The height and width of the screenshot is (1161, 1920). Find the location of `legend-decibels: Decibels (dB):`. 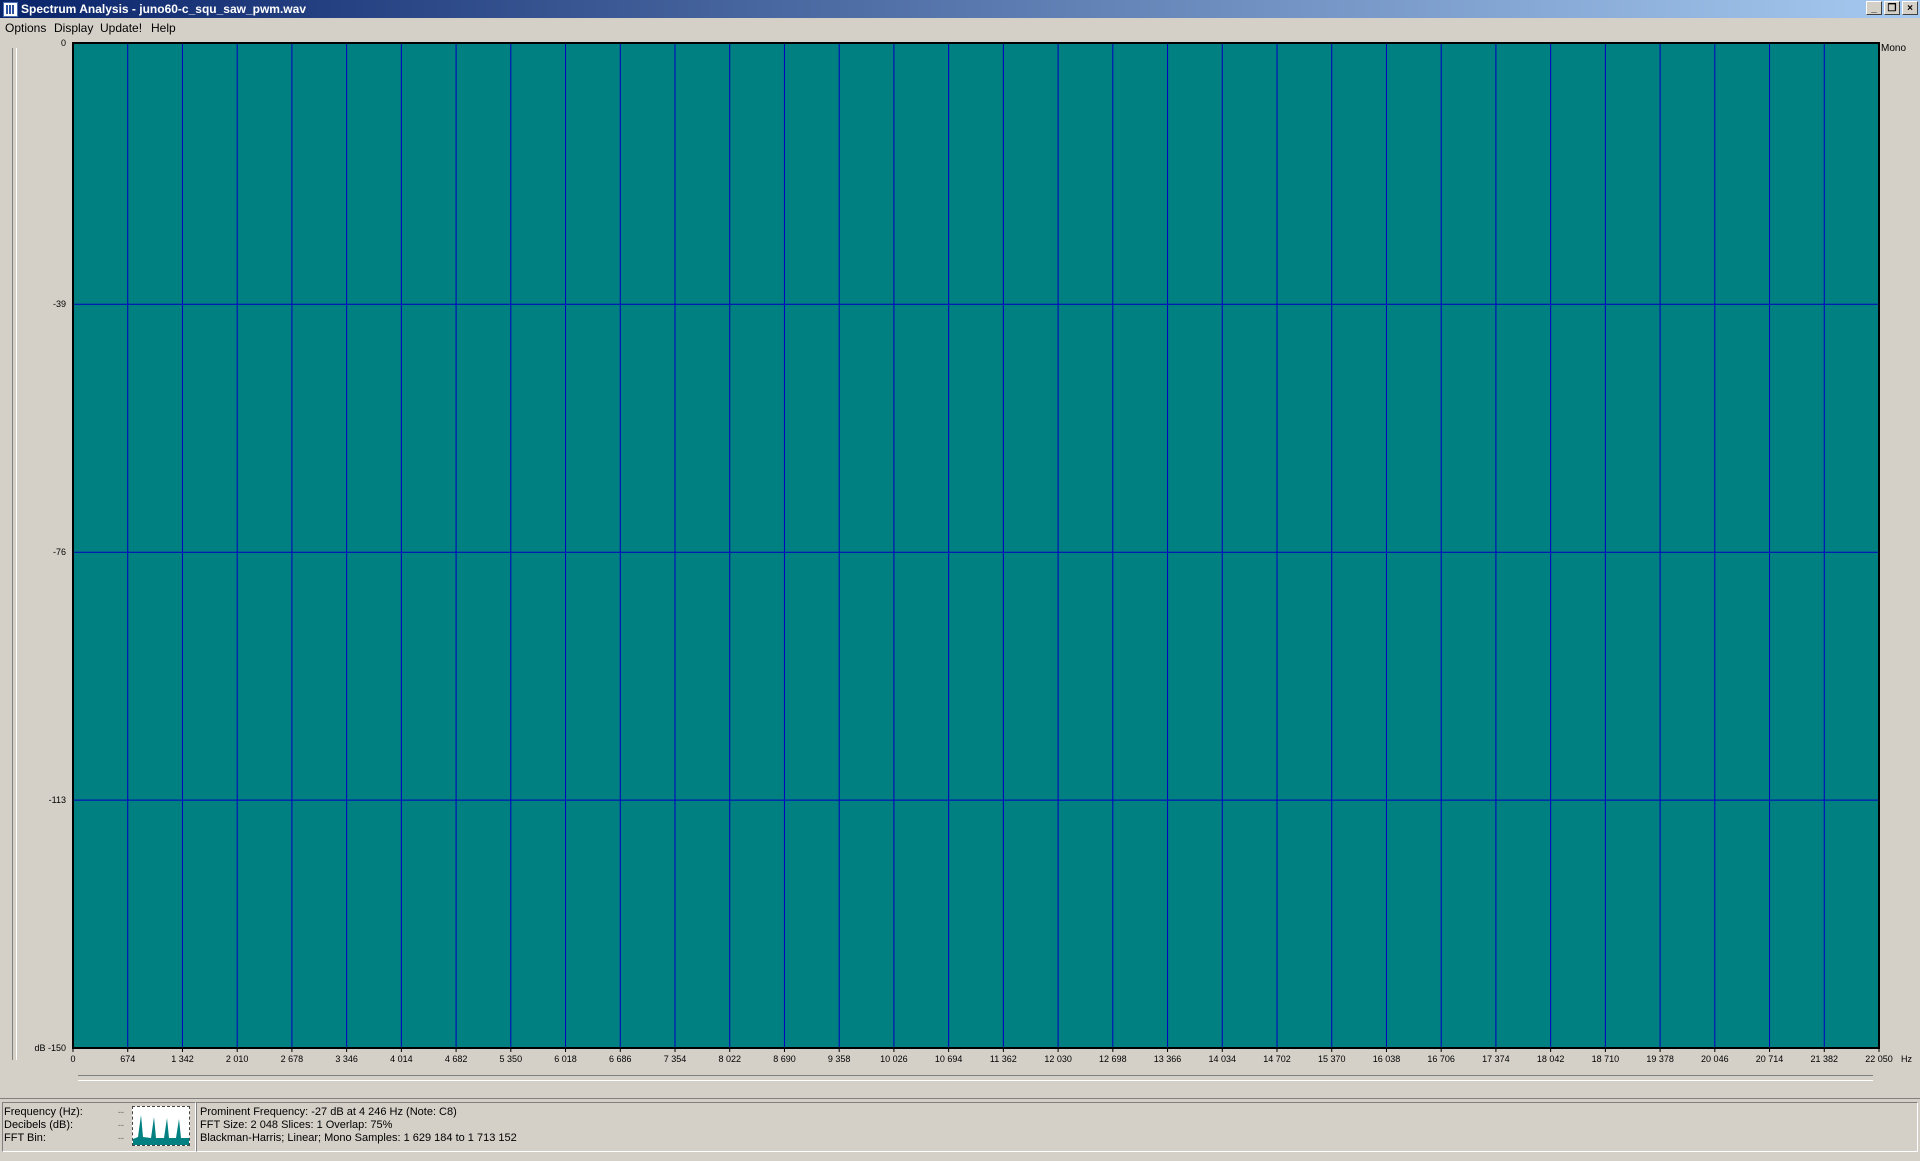

legend-decibels: Decibels (dB): is located at coordinates (39, 1125).